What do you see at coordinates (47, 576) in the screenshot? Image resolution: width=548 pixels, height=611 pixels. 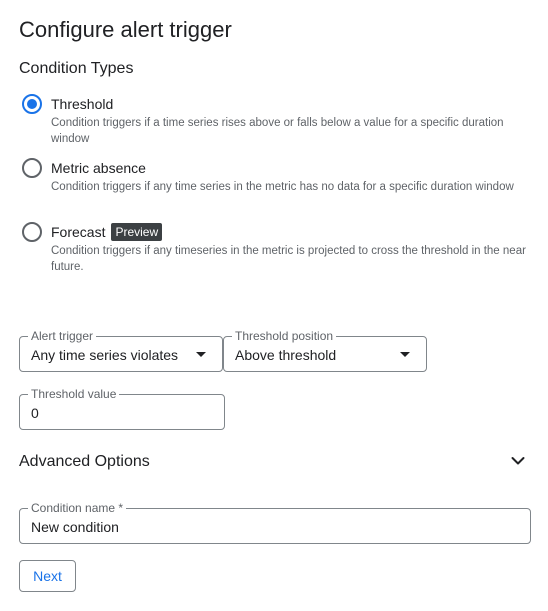 I see `next-button: Next` at bounding box center [47, 576].